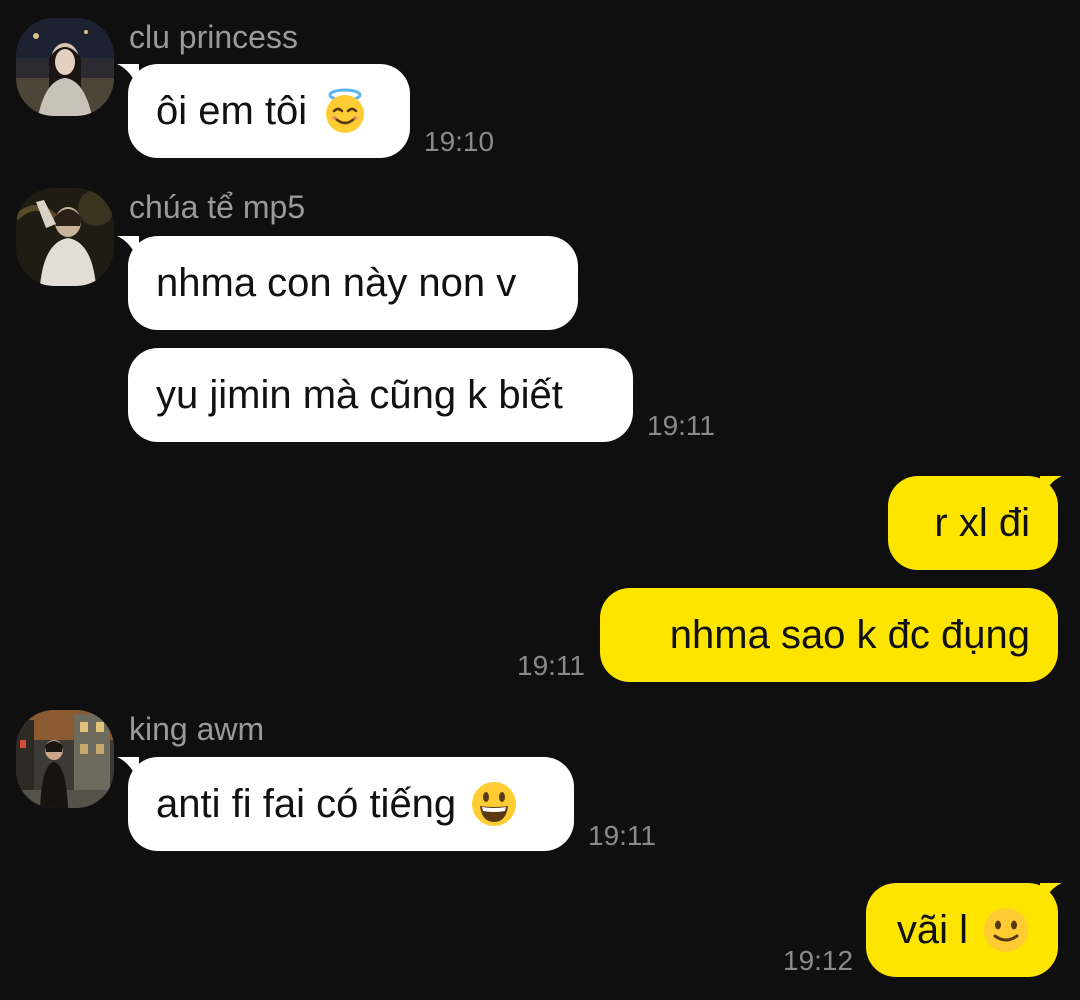 The image size is (1080, 1000). I want to click on message-text: r xl đi, so click(982, 523).